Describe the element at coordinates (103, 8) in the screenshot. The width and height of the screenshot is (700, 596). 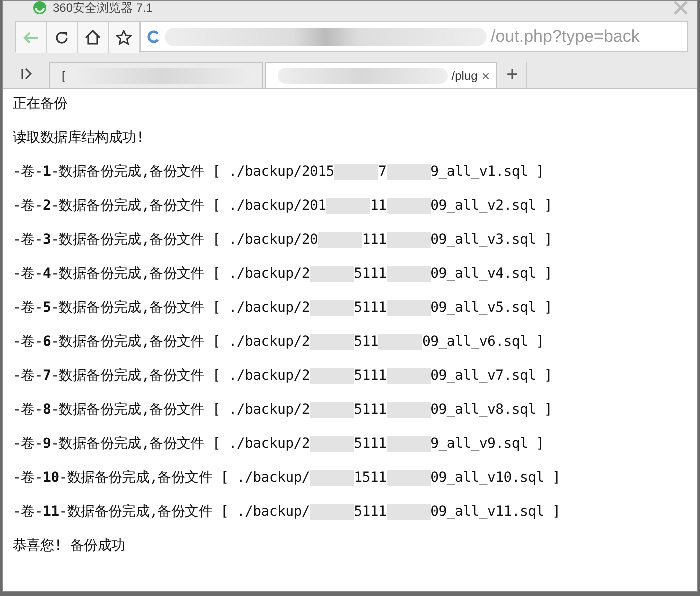
I see `window-title: 360安全浏览器 7.1` at that location.